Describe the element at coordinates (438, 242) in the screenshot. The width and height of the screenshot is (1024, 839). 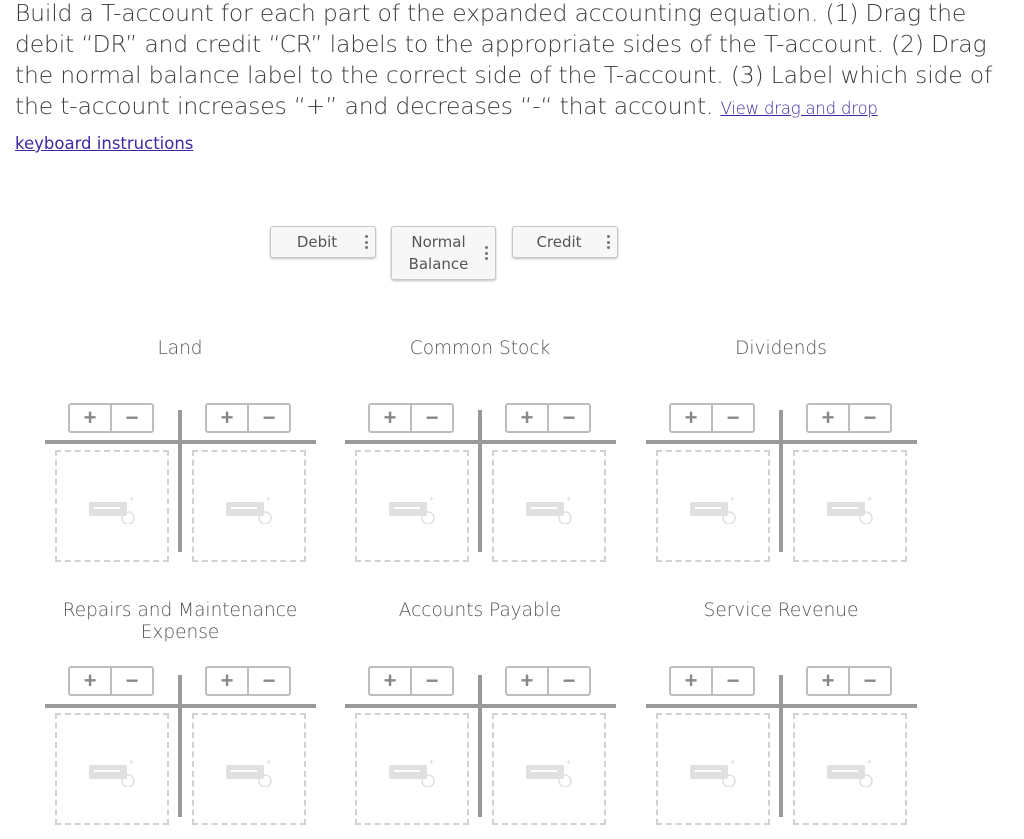
I see `normal-balance-line1: Normal` at that location.